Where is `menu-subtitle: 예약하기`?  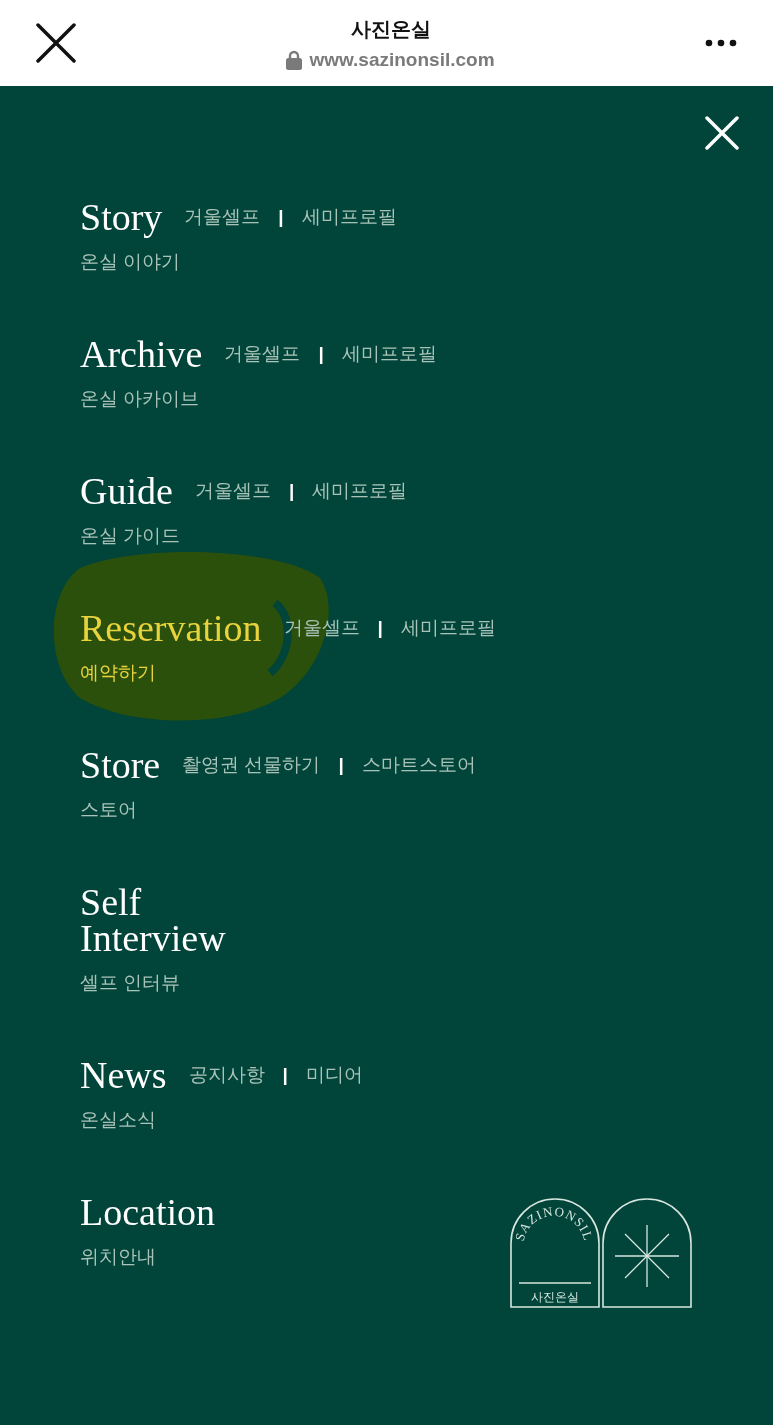 menu-subtitle: 예약하기 is located at coordinates (288, 673).